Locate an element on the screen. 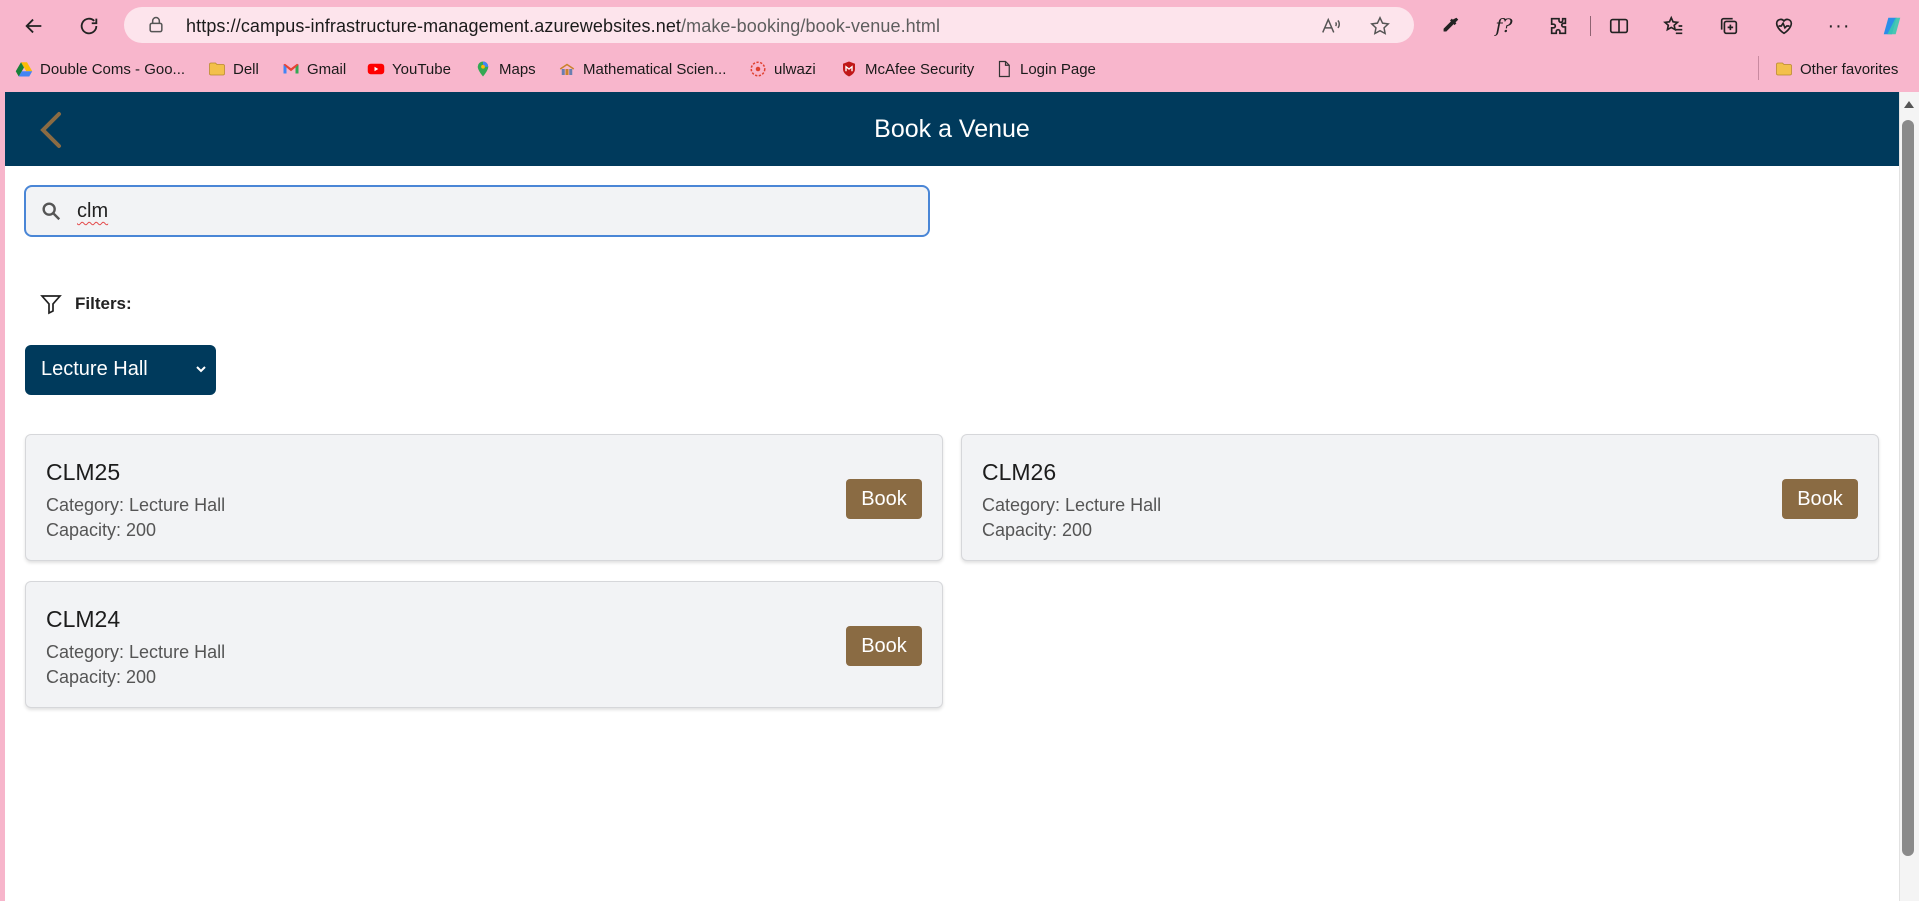 Image resolution: width=1919 pixels, height=901 pixels. venue-name: CLM26 is located at coordinates (1019, 472).